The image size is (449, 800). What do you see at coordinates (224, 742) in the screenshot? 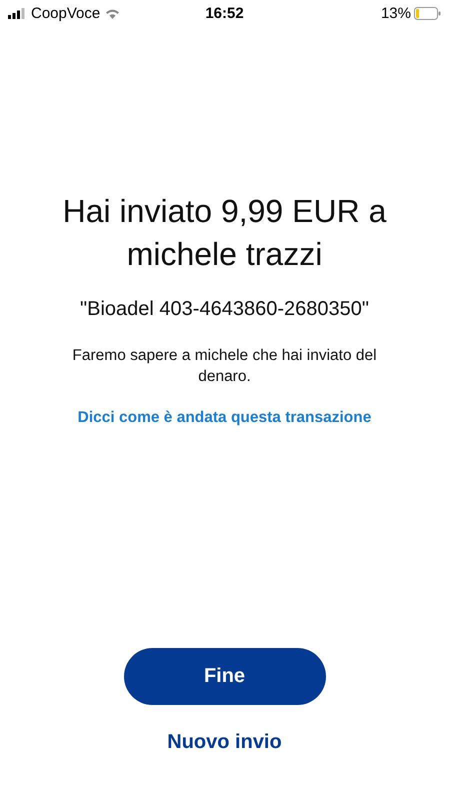
I see `new-transfer-button: Nuovo invio` at bounding box center [224, 742].